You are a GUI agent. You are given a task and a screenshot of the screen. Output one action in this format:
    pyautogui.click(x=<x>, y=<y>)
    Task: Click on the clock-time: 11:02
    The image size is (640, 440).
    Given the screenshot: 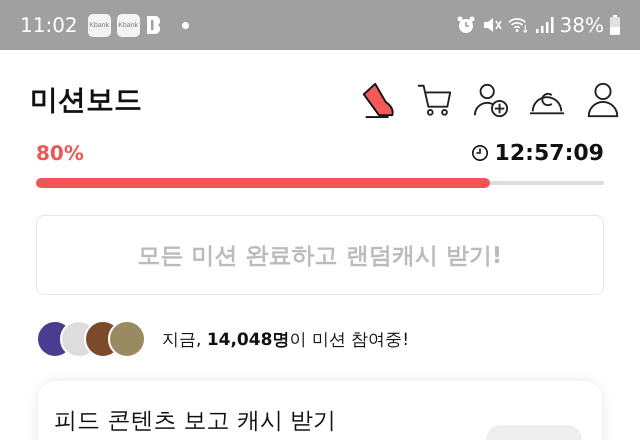 What is the action you would take?
    pyautogui.click(x=49, y=25)
    